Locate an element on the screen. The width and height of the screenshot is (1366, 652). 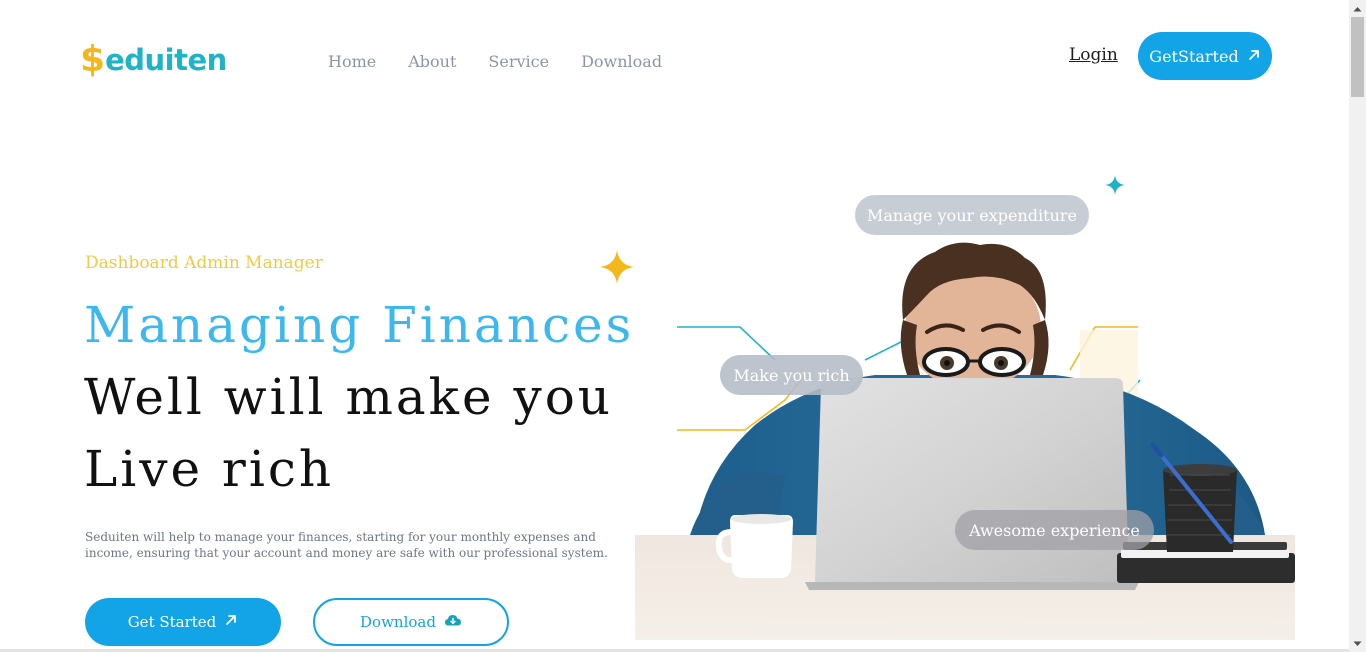
get-started-label: Get Started is located at coordinates (172, 622).